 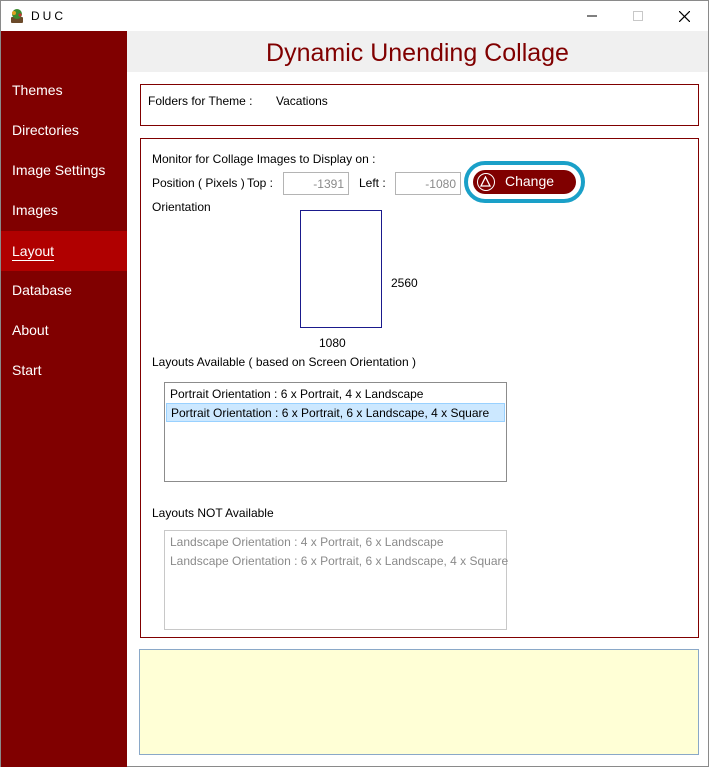 What do you see at coordinates (64, 90) in the screenshot?
I see `sidebar-item-themes: Themes` at bounding box center [64, 90].